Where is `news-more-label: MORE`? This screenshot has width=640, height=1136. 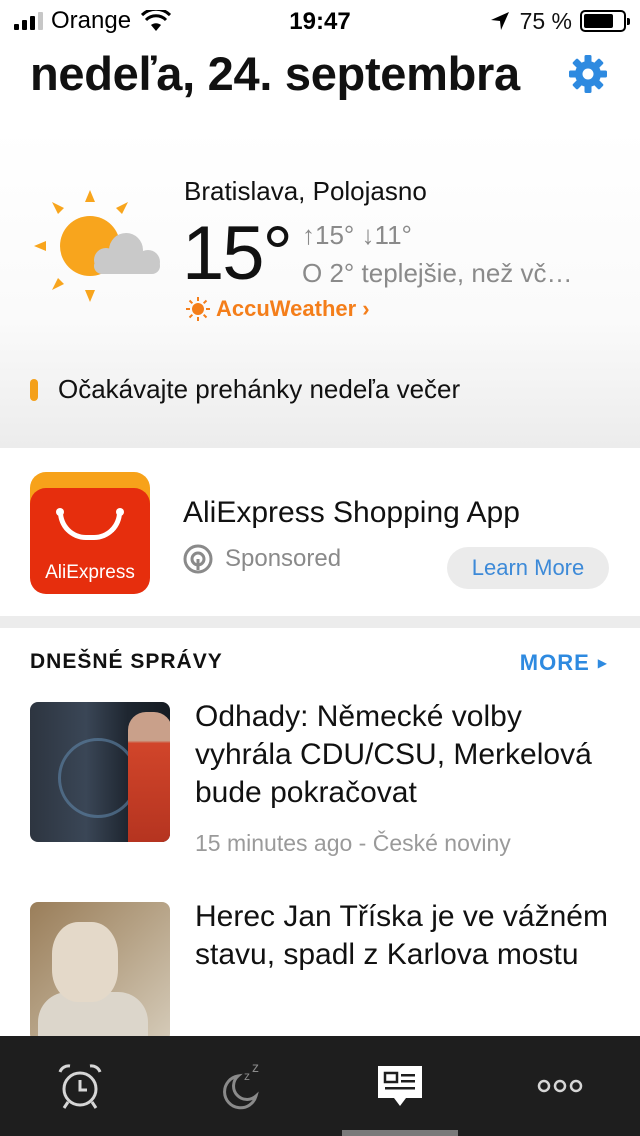
news-more-label: MORE is located at coordinates (554, 662).